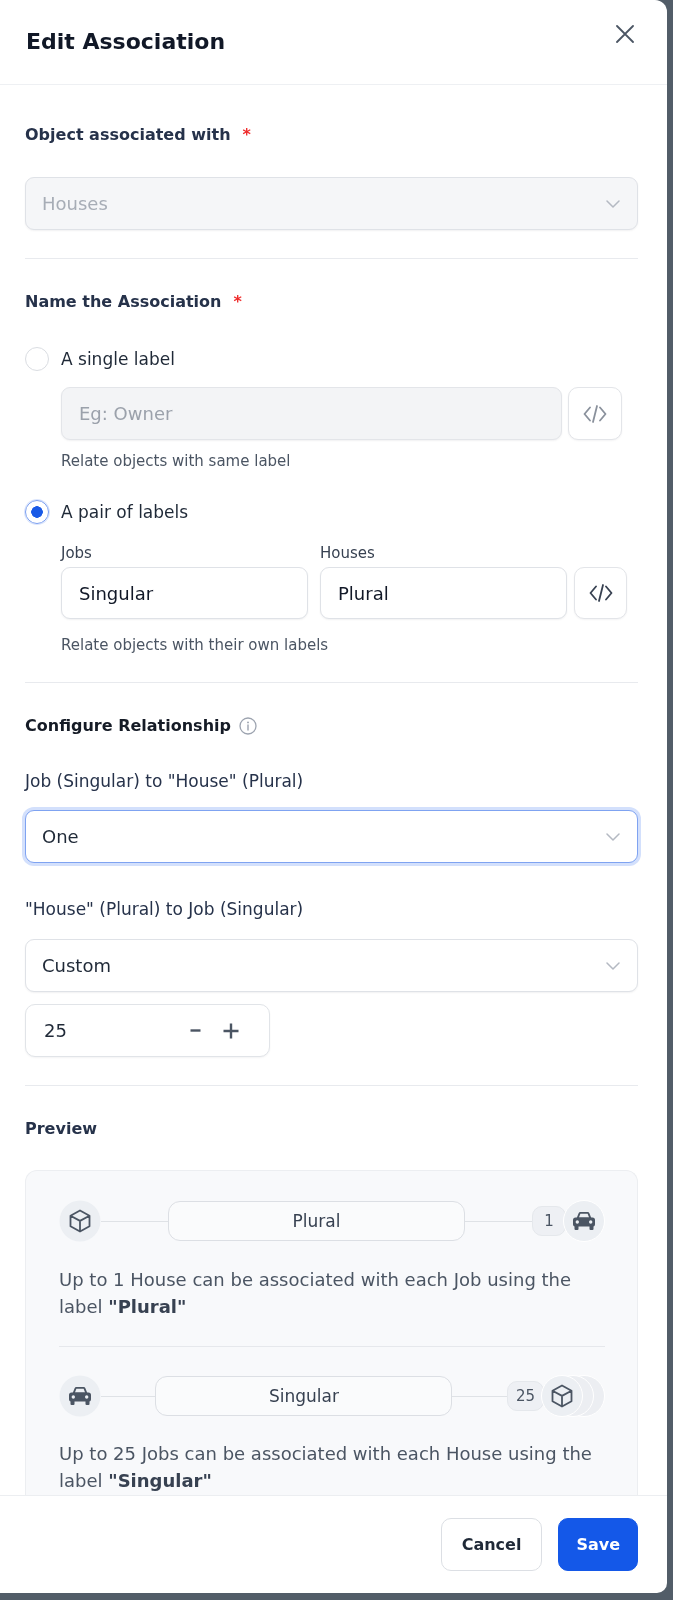 The height and width of the screenshot is (1600, 673). What do you see at coordinates (331, 965) in the screenshot?
I see `cardinality-select: Custom` at bounding box center [331, 965].